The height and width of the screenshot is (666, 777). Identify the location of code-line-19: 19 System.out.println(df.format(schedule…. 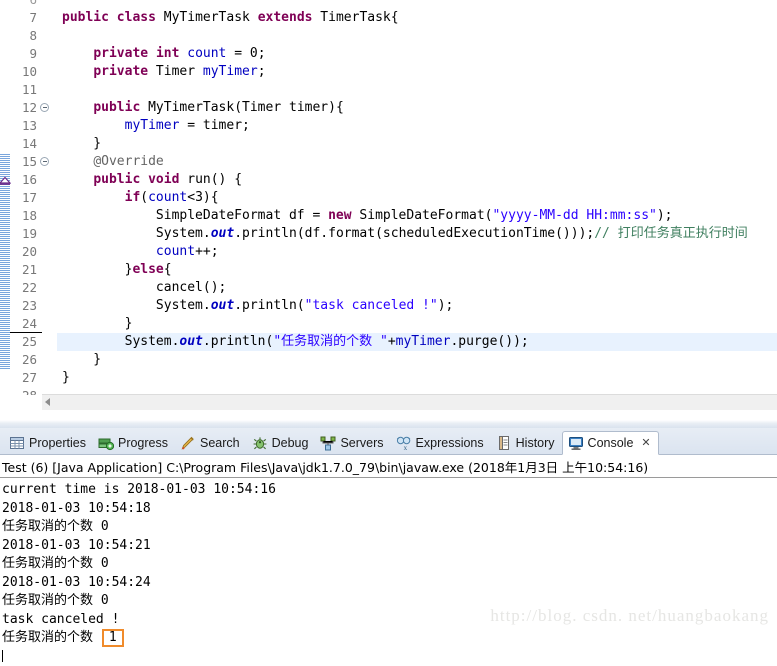
(388, 234).